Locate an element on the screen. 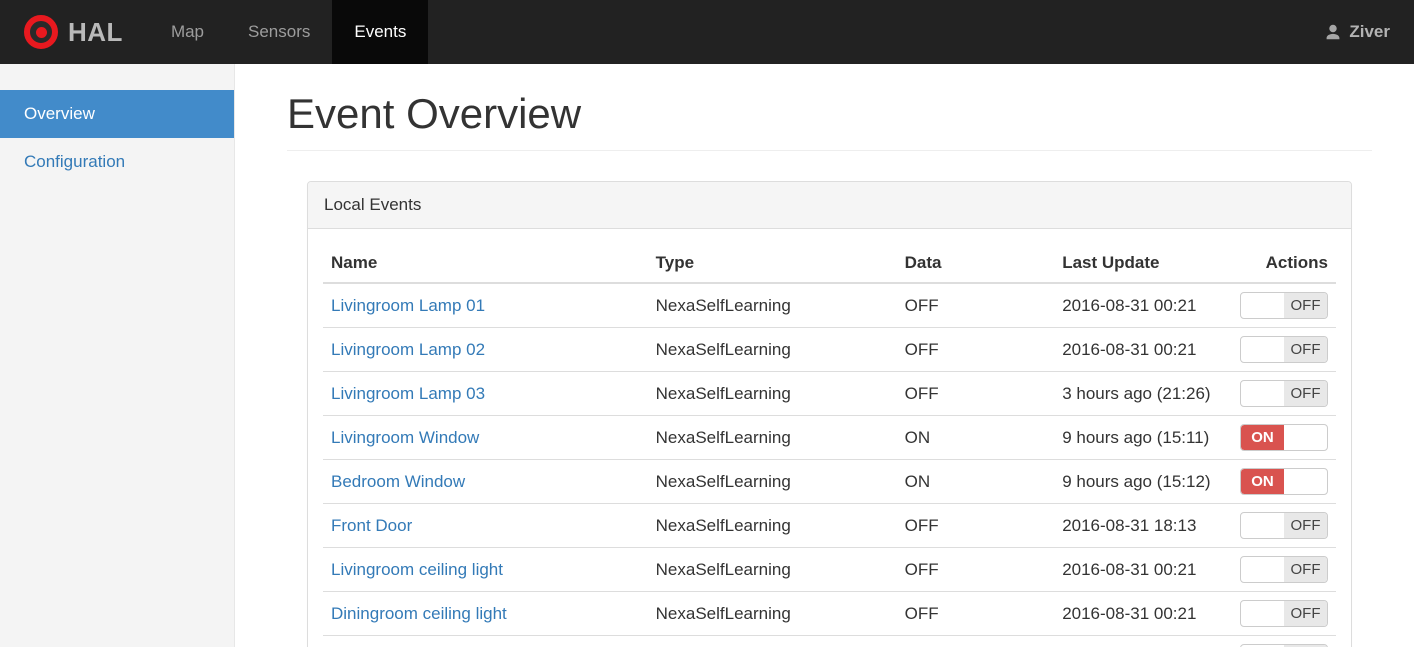  sidebar-item-configuration: Configuration is located at coordinates (117, 162).